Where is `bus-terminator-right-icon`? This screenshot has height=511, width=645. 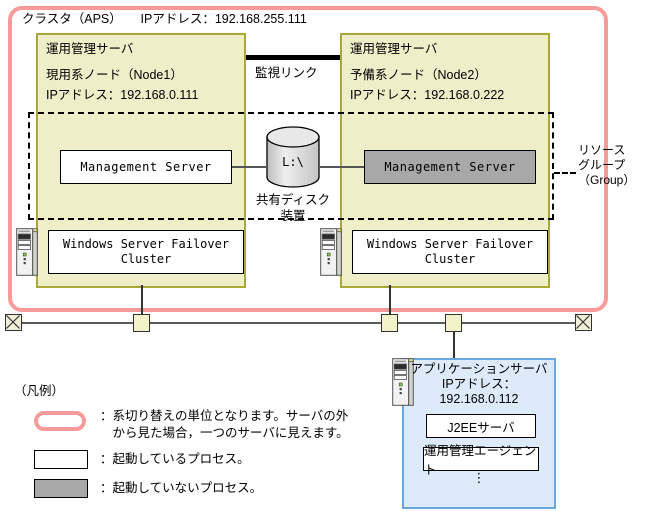 bus-terminator-right-icon is located at coordinates (583, 322).